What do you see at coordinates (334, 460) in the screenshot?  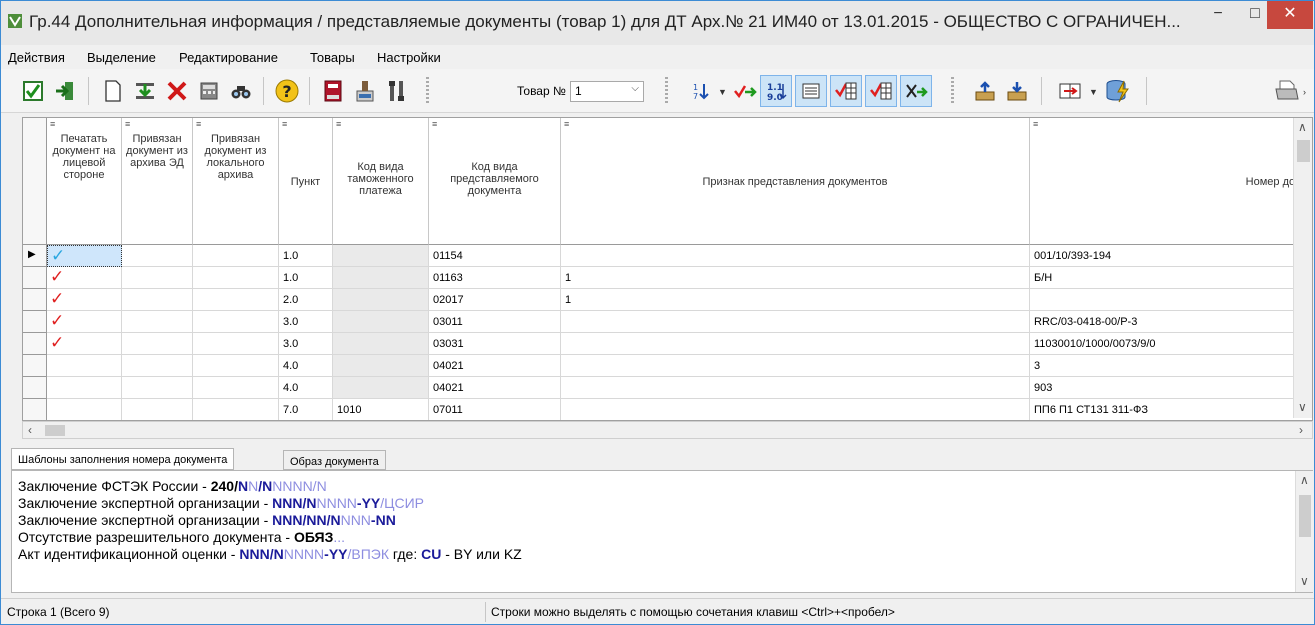 I see `tab-document-image: Образ документа` at bounding box center [334, 460].